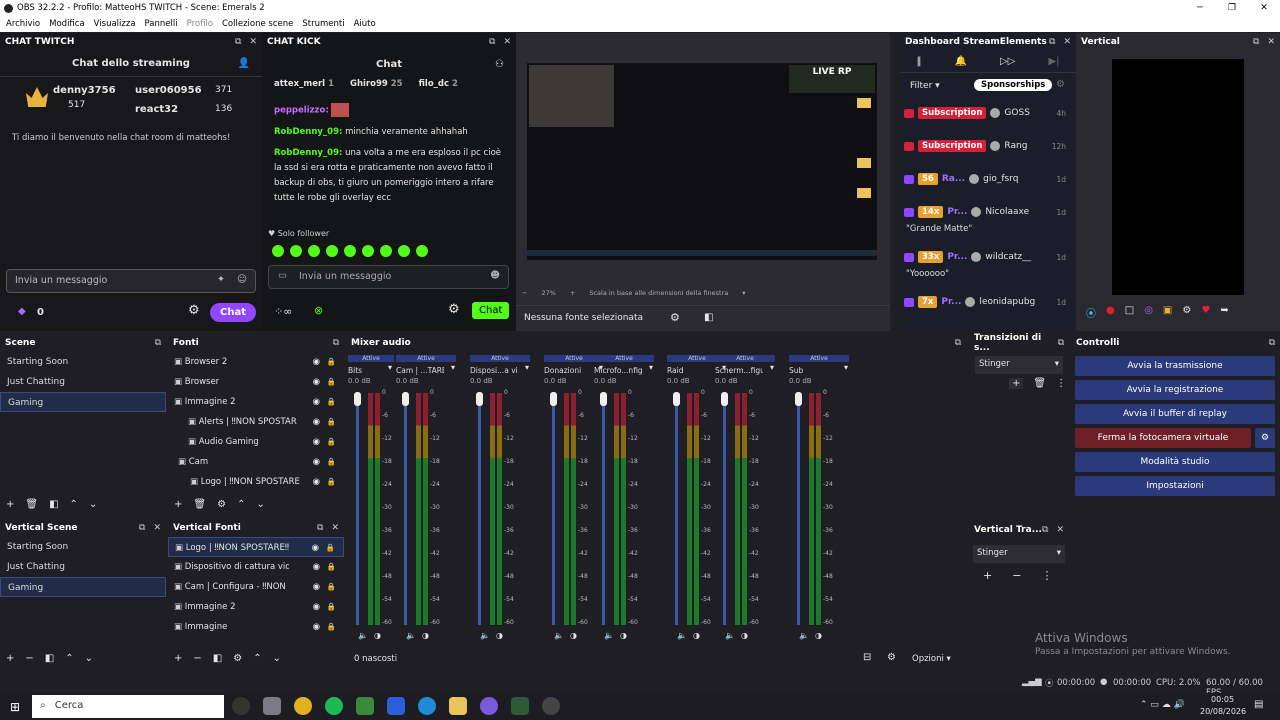  Describe the element at coordinates (15, 707) in the screenshot. I see `windows-start-icon: ⊞` at that location.